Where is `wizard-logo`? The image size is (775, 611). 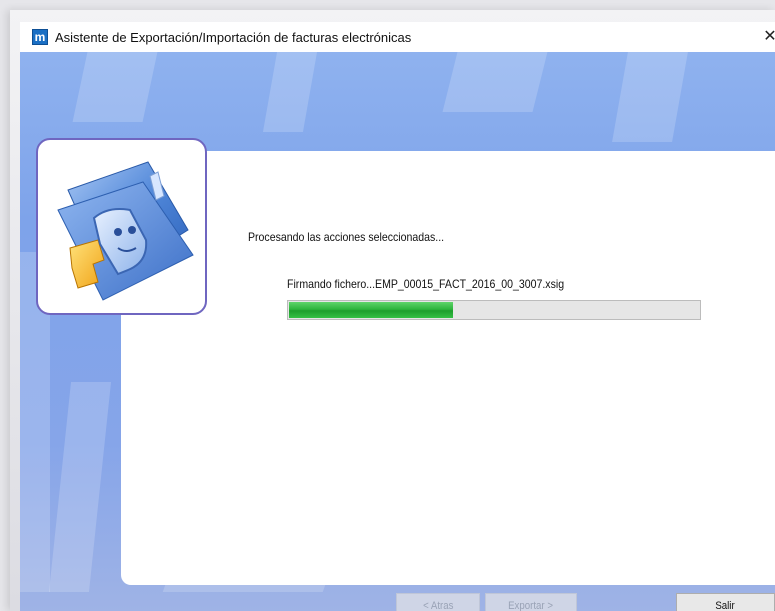
wizard-logo is located at coordinates (121, 226).